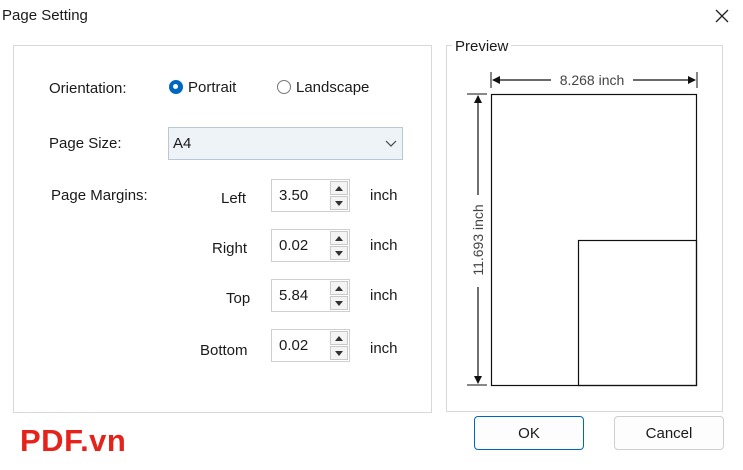 This screenshot has width=743, height=470. I want to click on printable-area, so click(637, 313).